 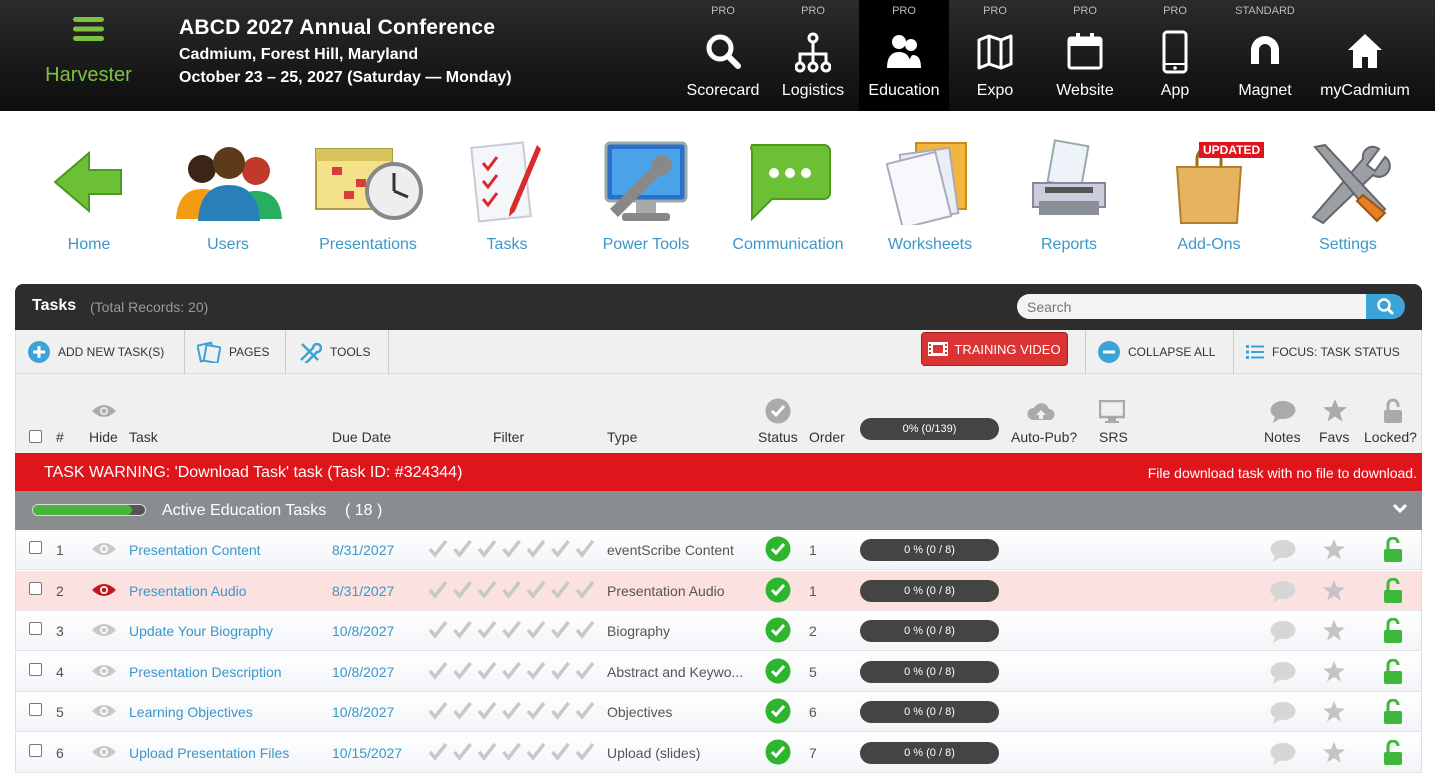 I want to click on task-link: Presentation Description, so click(x=205, y=672).